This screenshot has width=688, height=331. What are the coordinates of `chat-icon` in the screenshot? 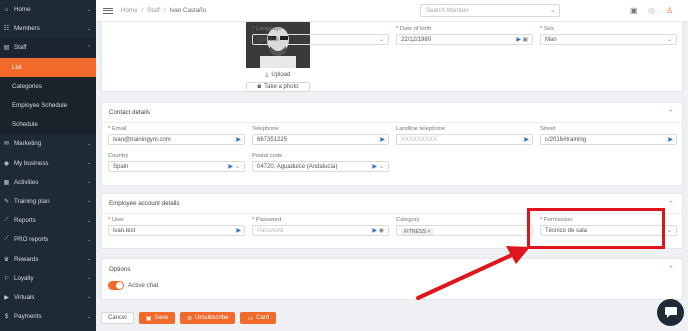 It's located at (670, 312).